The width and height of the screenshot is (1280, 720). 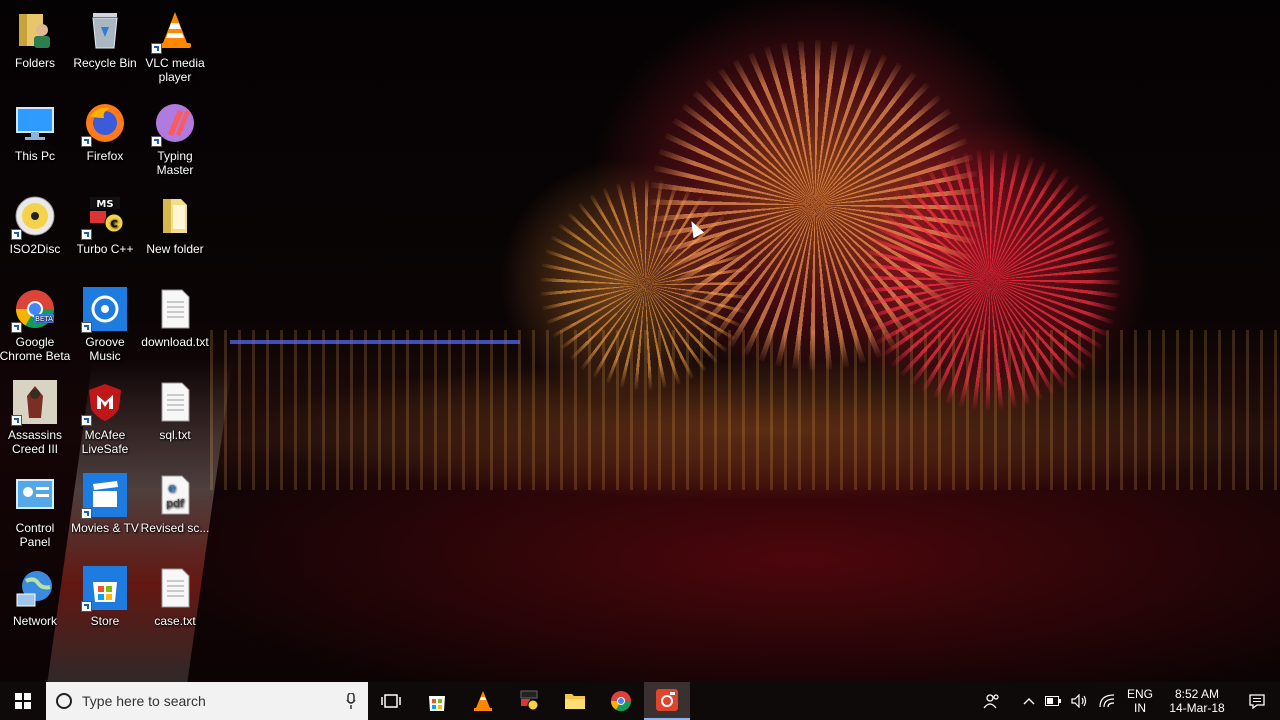 I want to click on desktop-icon-turbo-cpp: MS C Turbo C++, so click(x=105, y=221).